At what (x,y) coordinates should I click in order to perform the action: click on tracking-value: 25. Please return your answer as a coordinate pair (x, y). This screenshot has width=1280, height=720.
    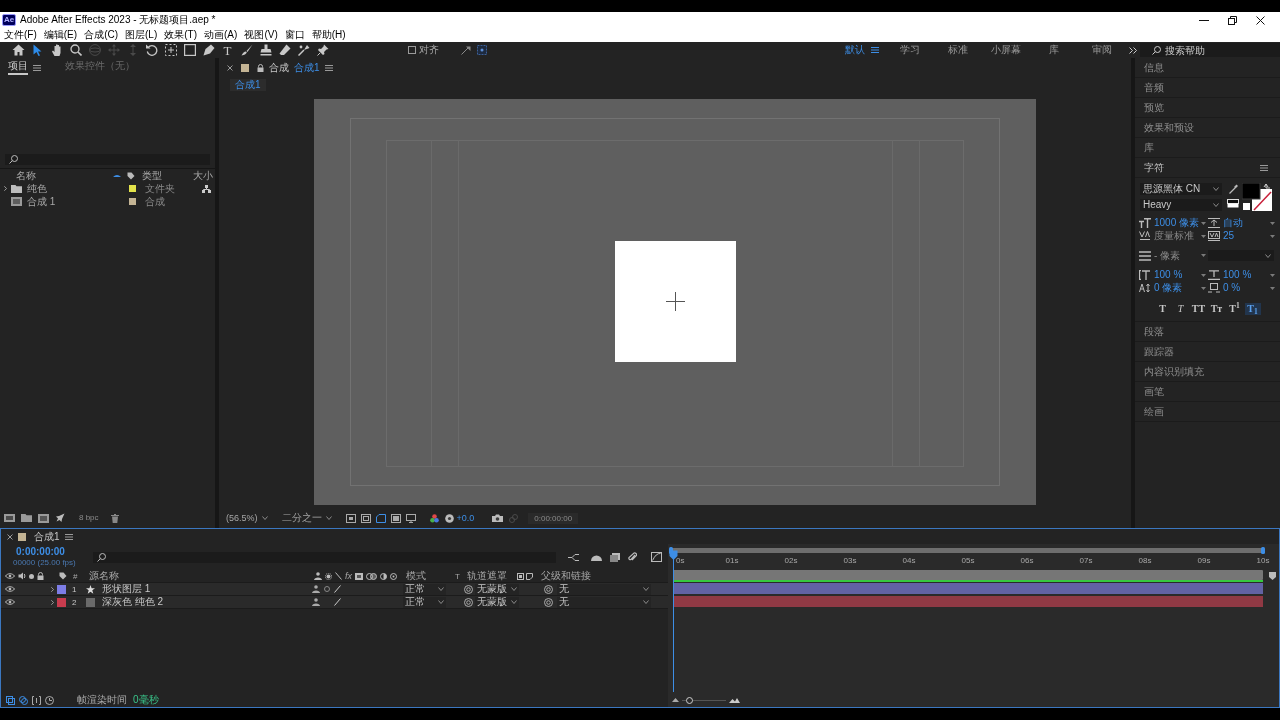
    Looking at the image, I should click on (1229, 236).